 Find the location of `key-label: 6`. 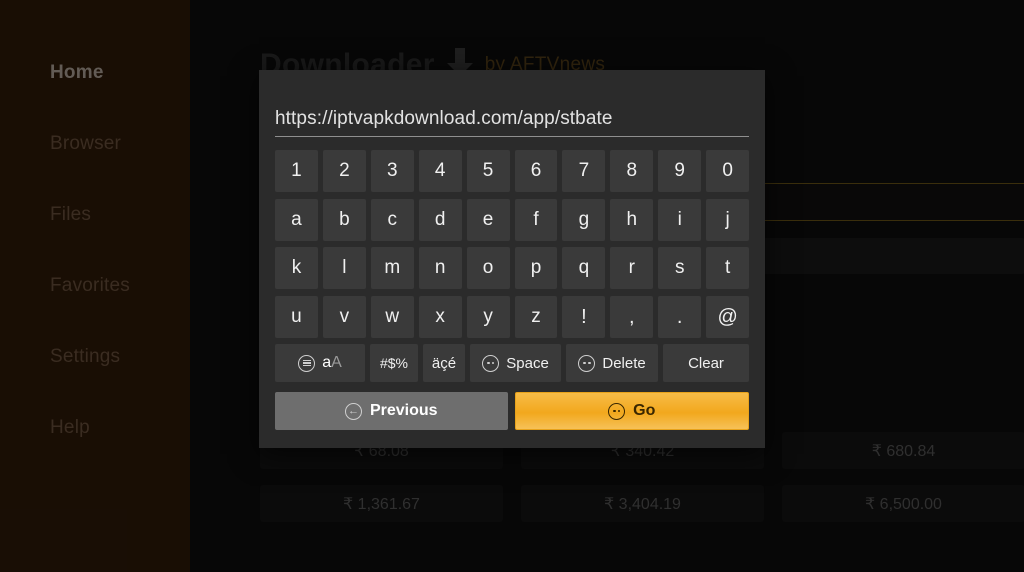

key-label: 6 is located at coordinates (536, 170).